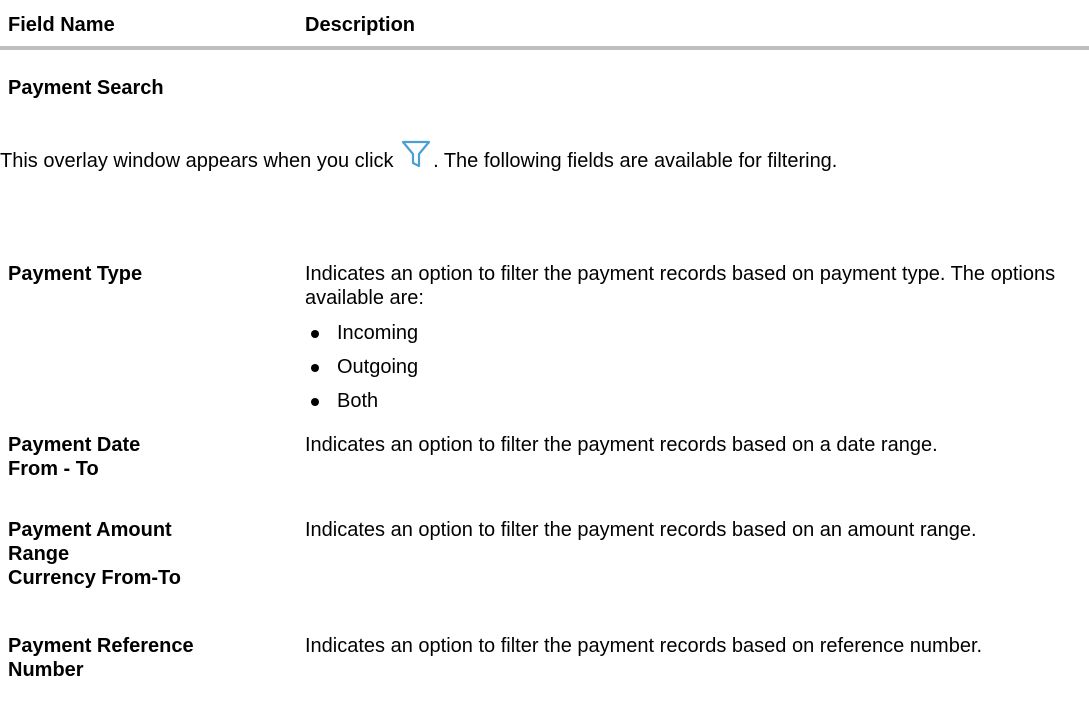 This screenshot has width=1089, height=709. I want to click on field-name: Payment Amount Range Currency From-To, so click(138, 554).